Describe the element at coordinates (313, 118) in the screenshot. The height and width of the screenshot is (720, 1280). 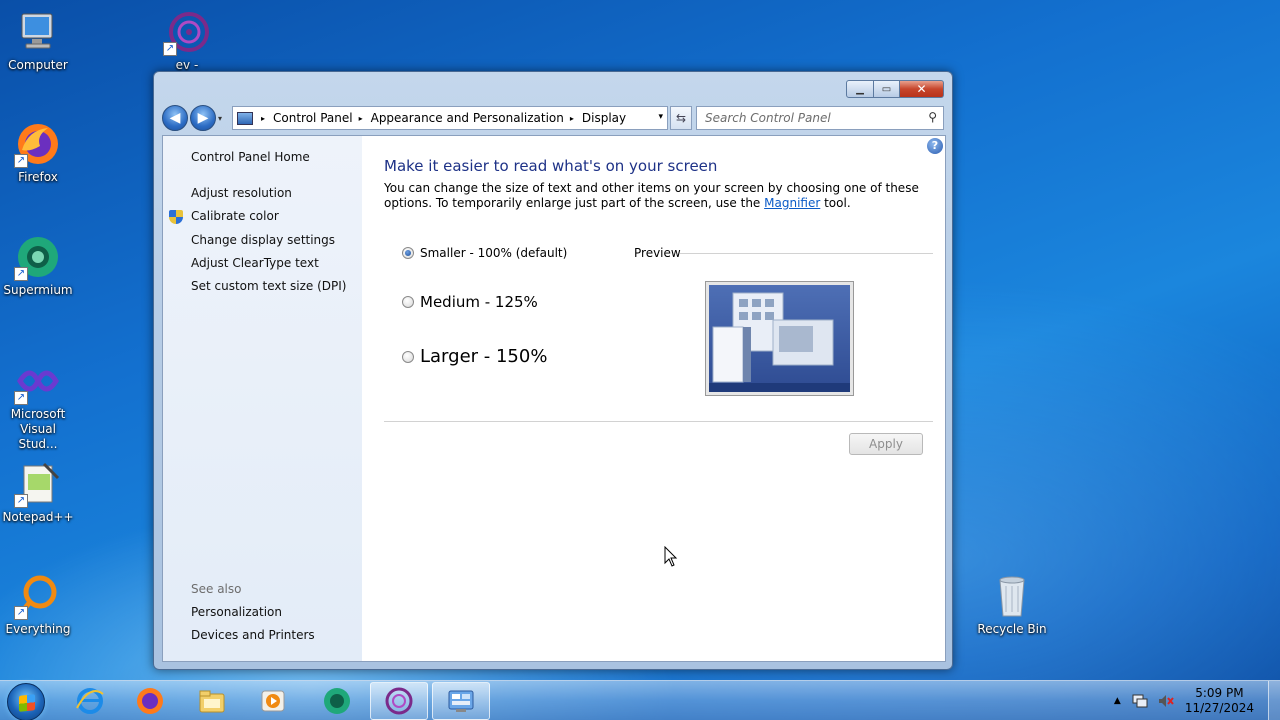
I see `breadcrumb-control-panel: Control Panel` at that location.